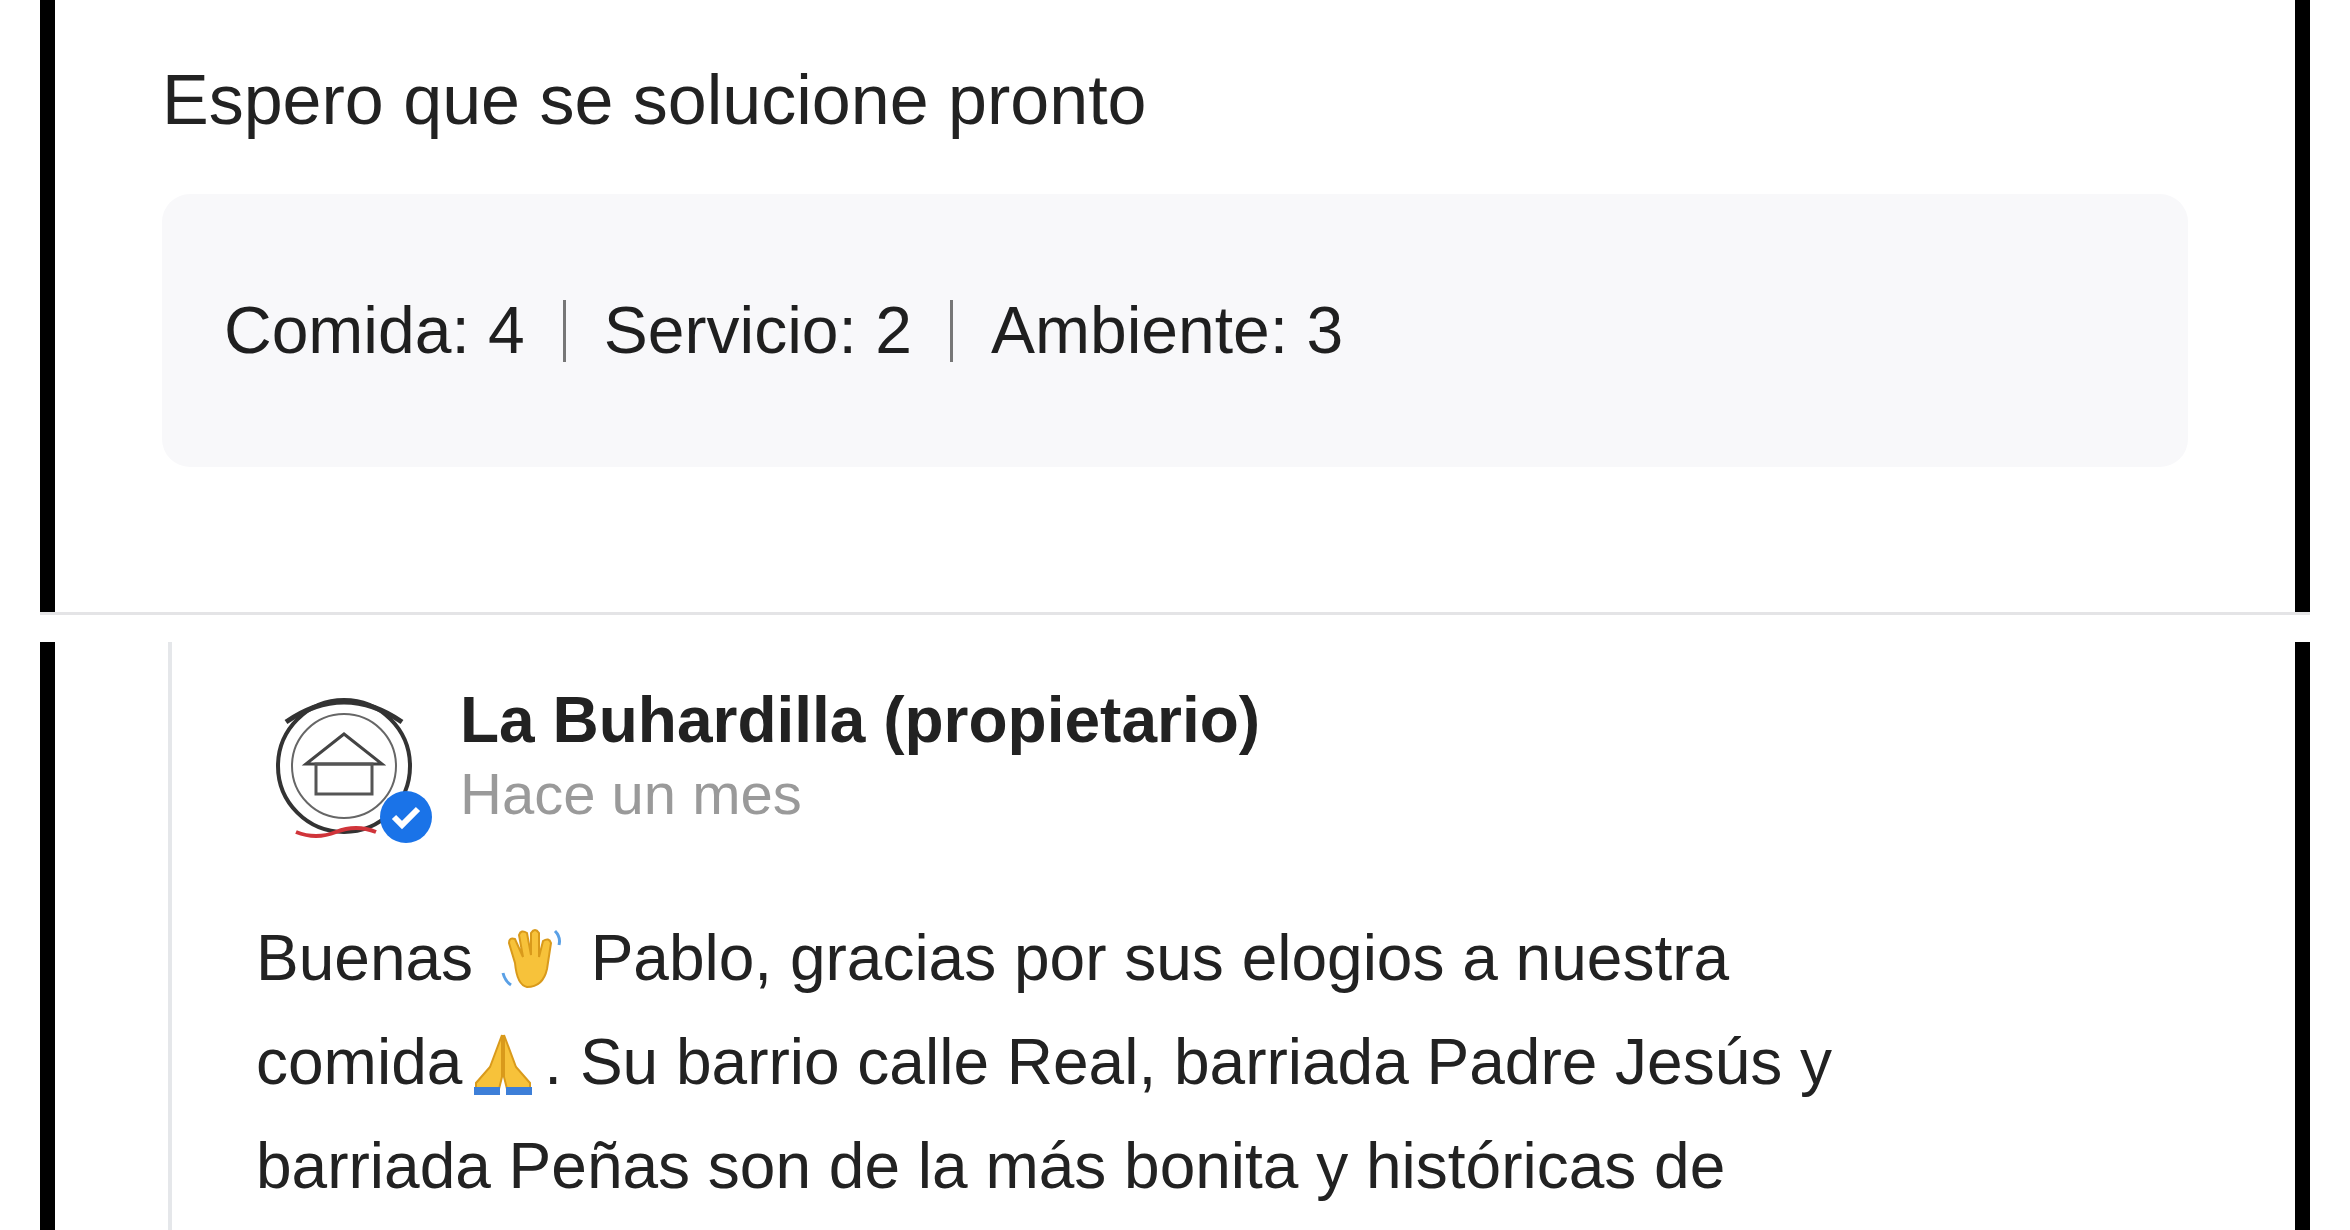 The height and width of the screenshot is (1230, 2350). I want to click on reply-text: barriada Peñas son de la más bonita y históricas de, so click(991, 1166).